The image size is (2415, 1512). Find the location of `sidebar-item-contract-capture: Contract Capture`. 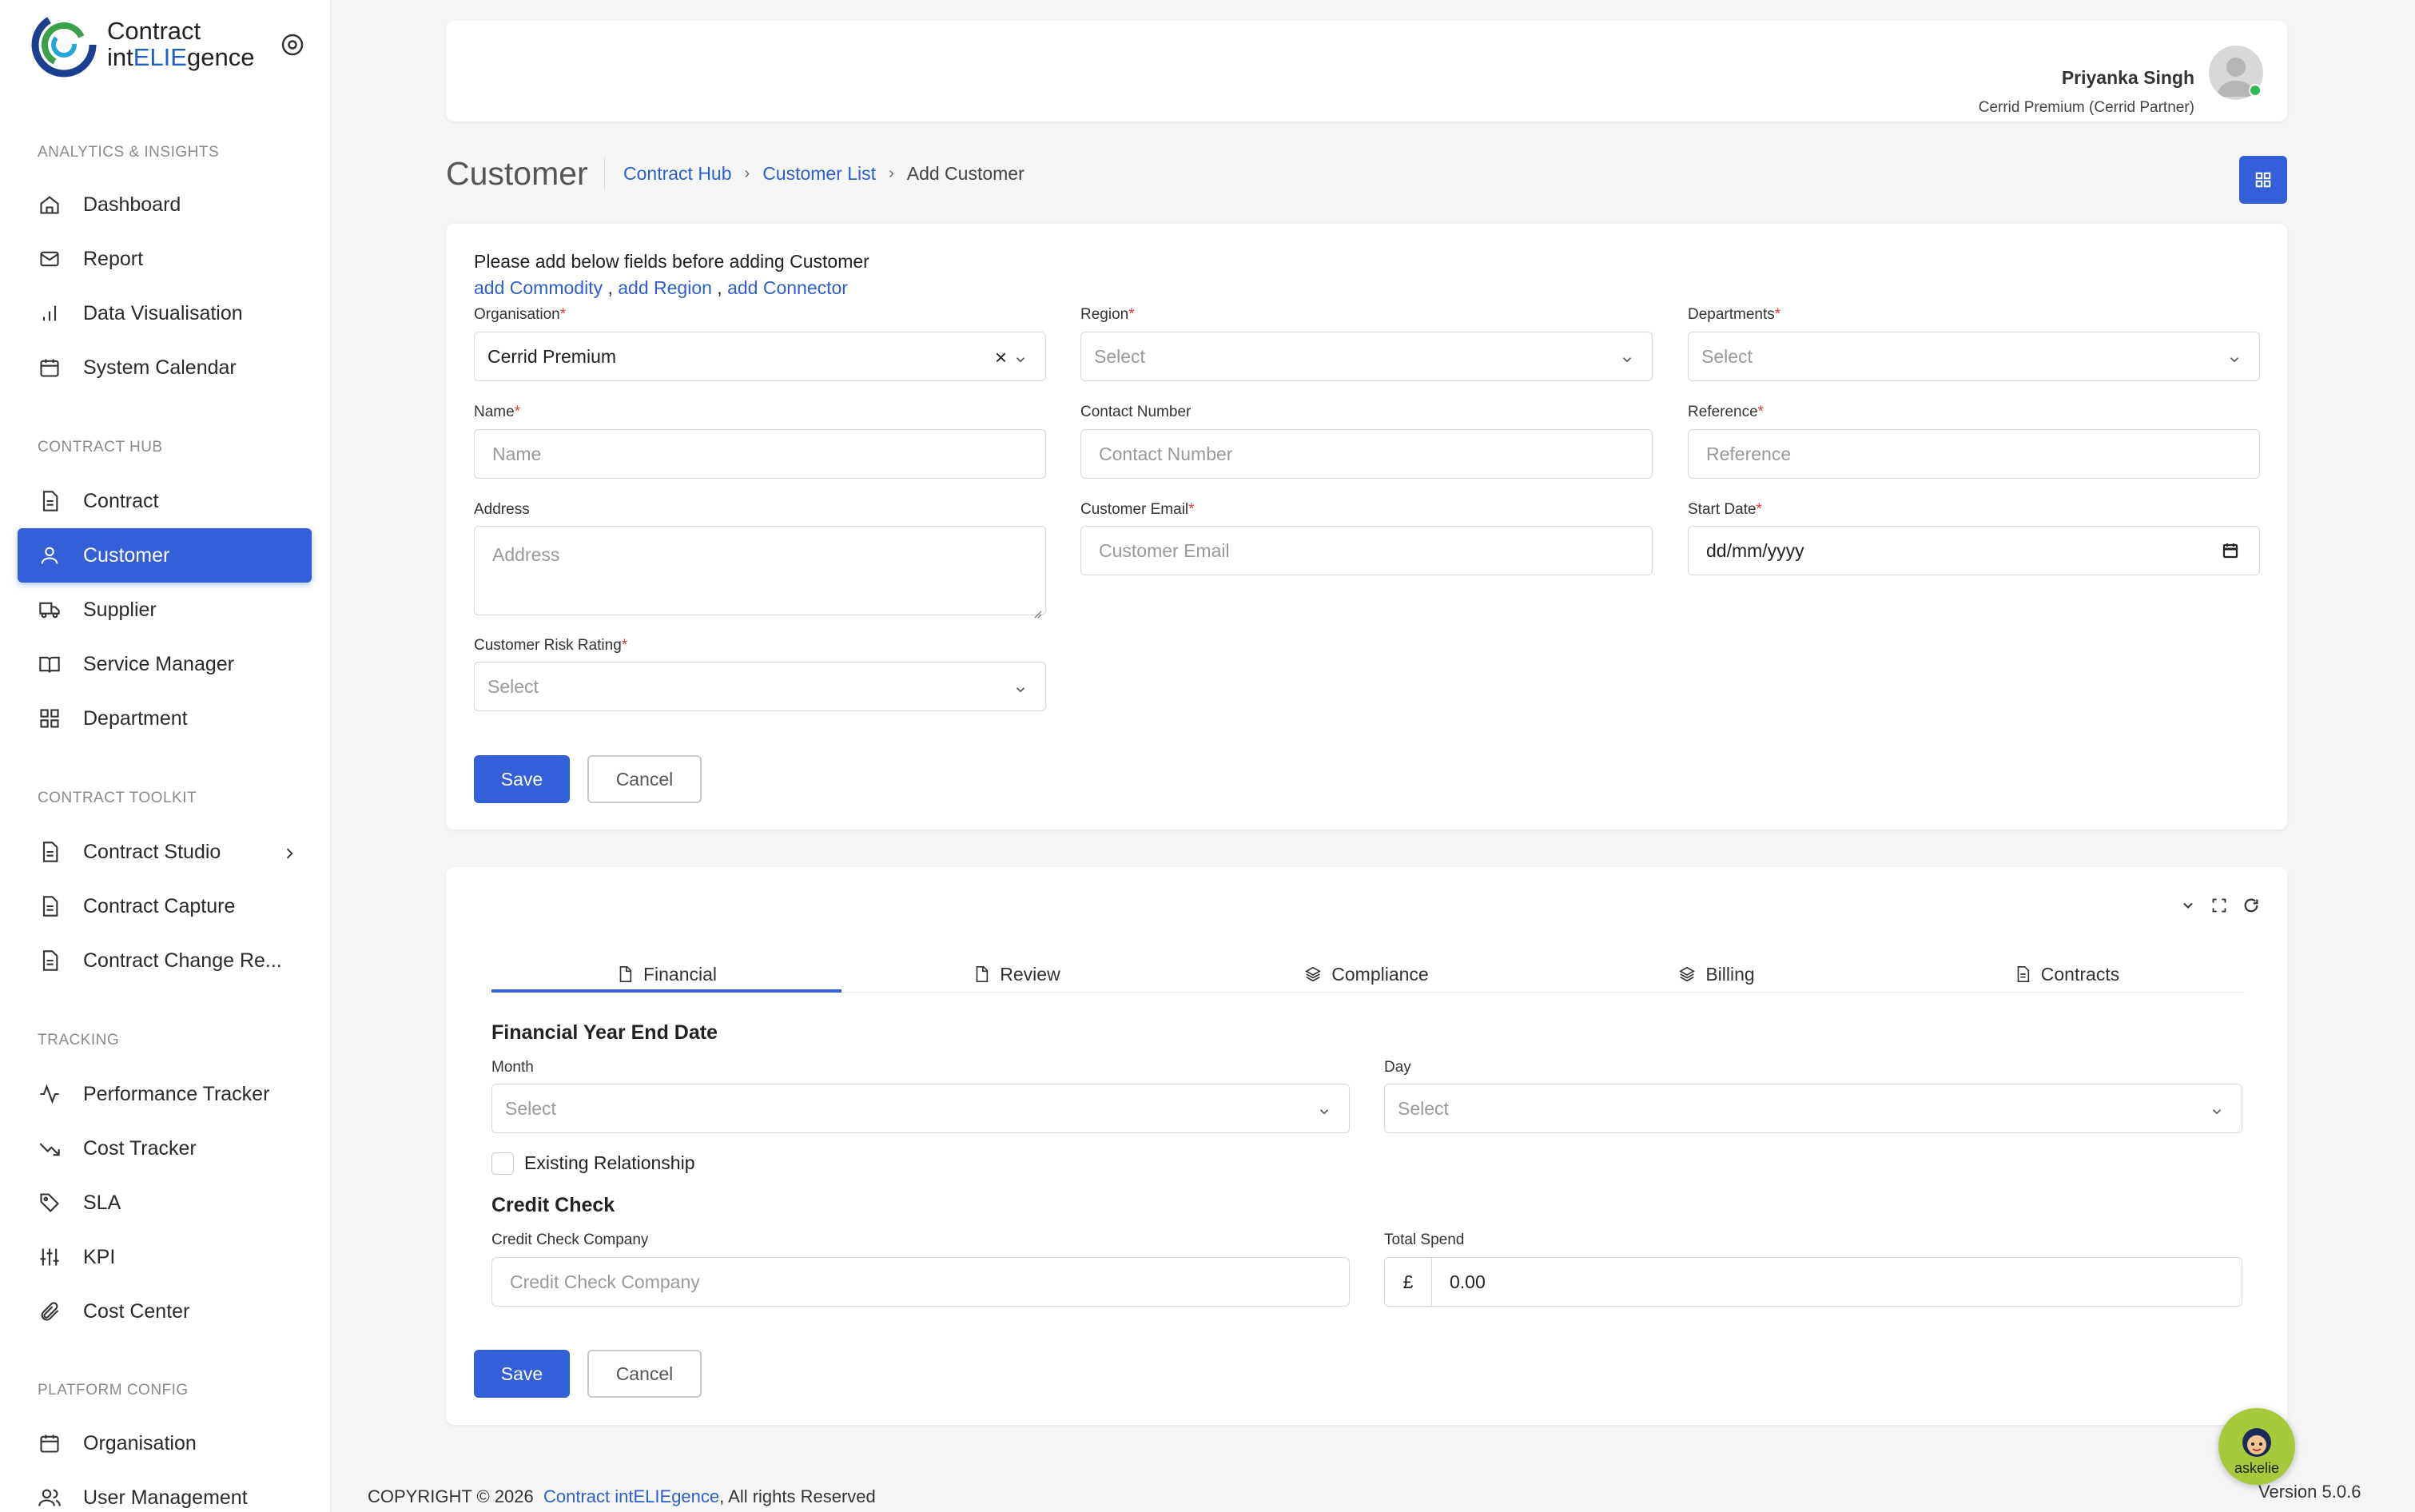

sidebar-item-contract-capture: Contract Capture is located at coordinates (165, 906).